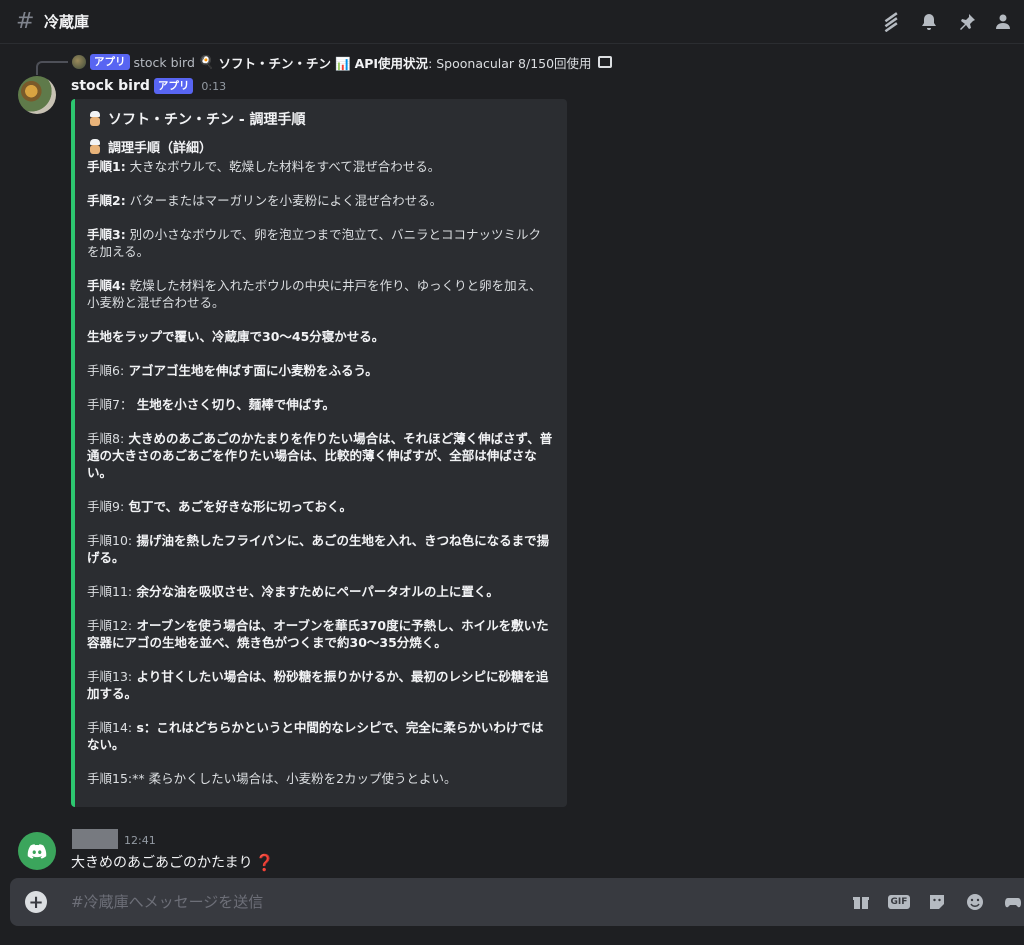 The height and width of the screenshot is (945, 1024). Describe the element at coordinates (283, 166) in the screenshot. I see `step-text: 大きなボウルで、乾燥した材料をすべて混ぜ合わせる。` at that location.